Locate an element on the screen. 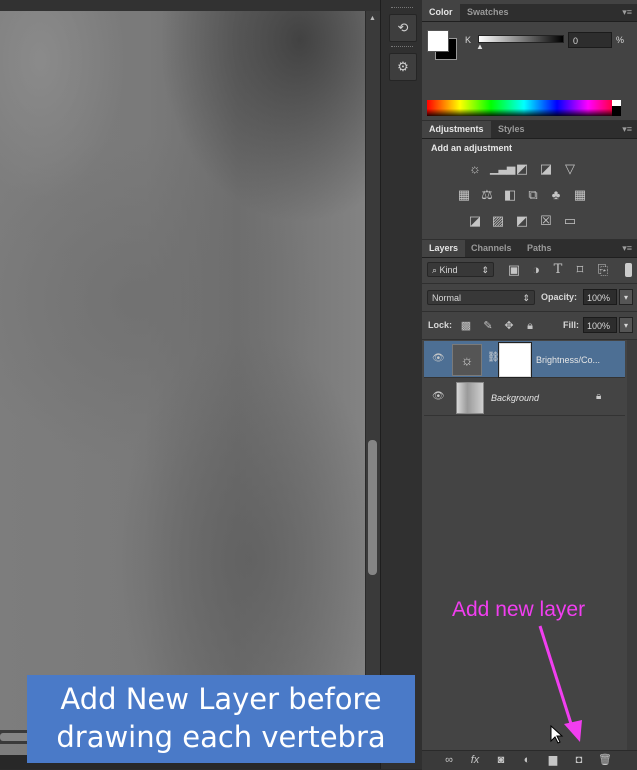  tab-adjustments: Adjustments is located at coordinates (456, 129).